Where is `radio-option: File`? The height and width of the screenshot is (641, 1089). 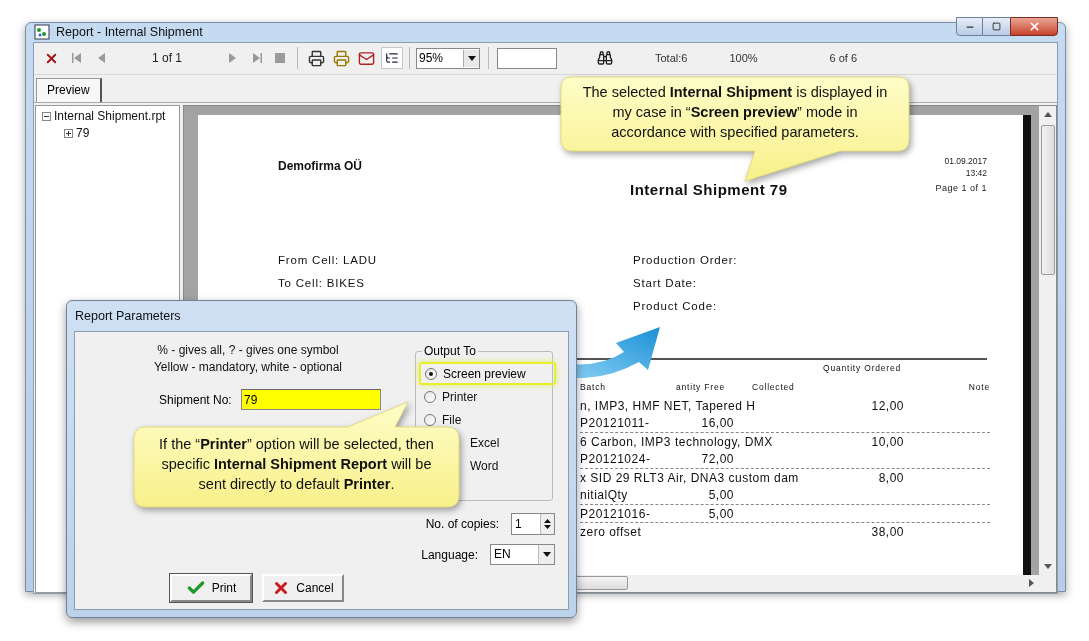
radio-option: File is located at coordinates (488, 419).